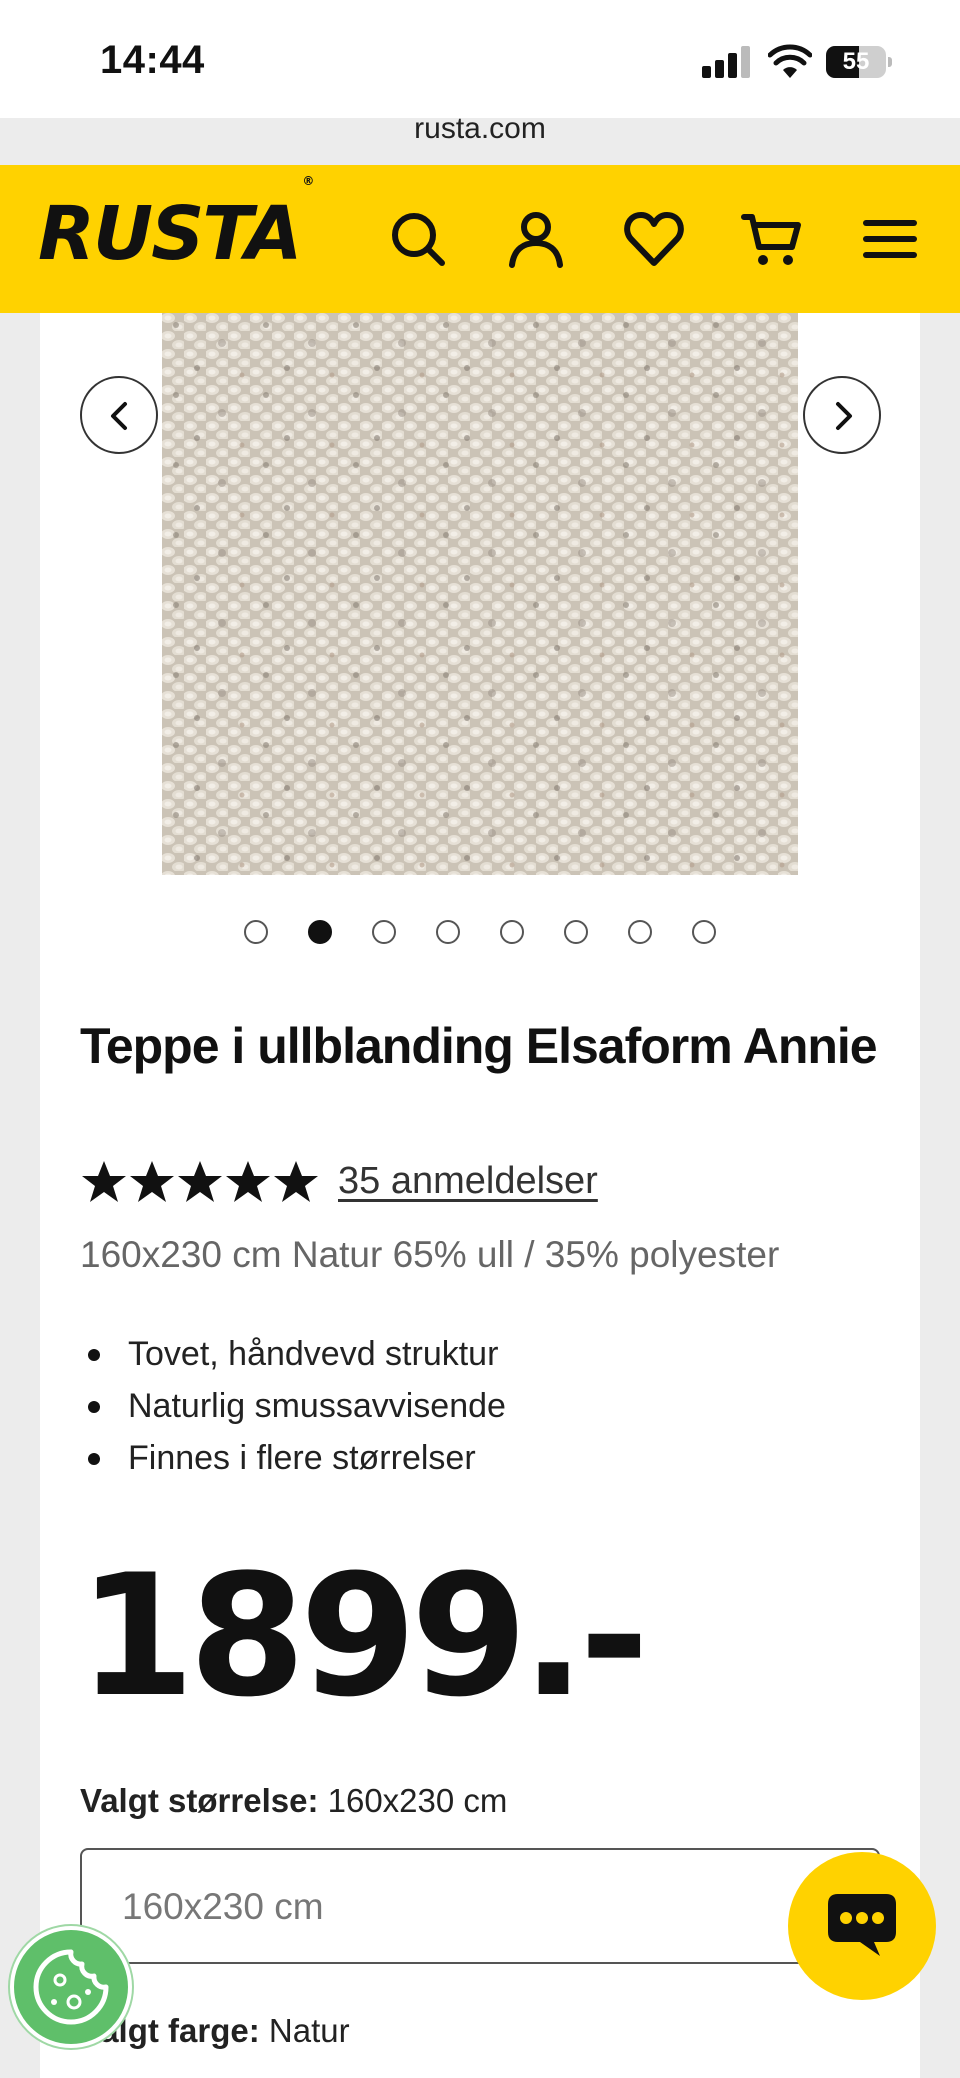 Image resolution: width=960 pixels, height=2078 pixels. What do you see at coordinates (772, 239) in the screenshot?
I see `cart-icon` at bounding box center [772, 239].